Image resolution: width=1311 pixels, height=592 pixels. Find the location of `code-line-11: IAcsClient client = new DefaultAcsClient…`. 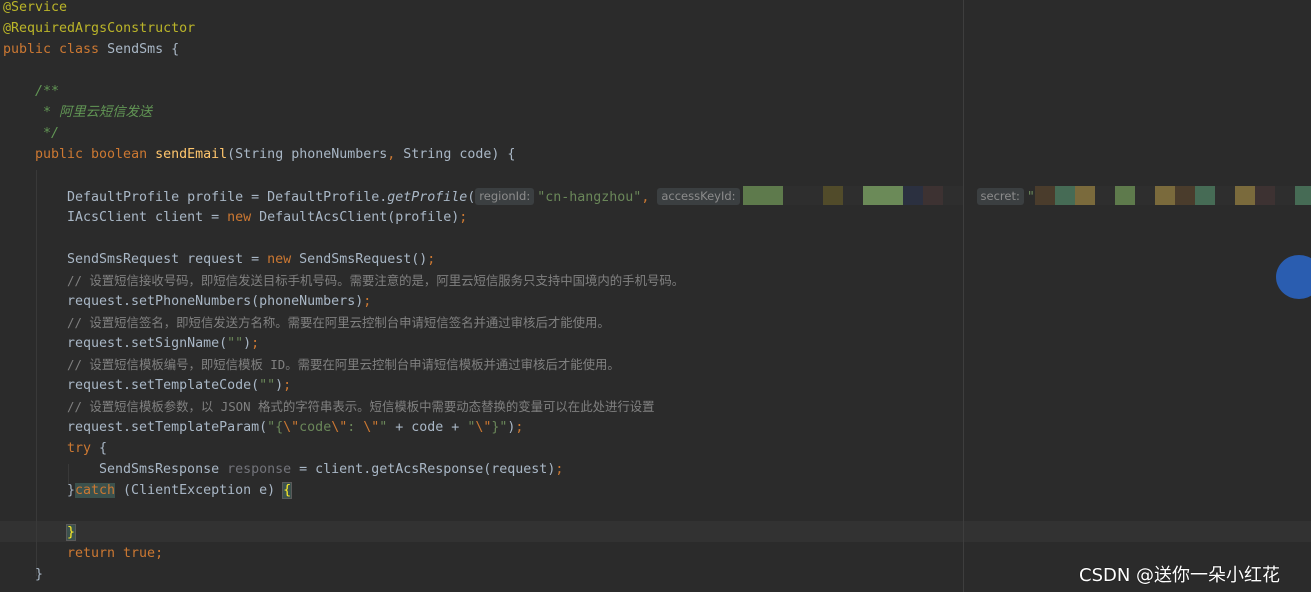

code-line-11: IAcsClient client = new DefaultAcsClient… is located at coordinates (267, 217).